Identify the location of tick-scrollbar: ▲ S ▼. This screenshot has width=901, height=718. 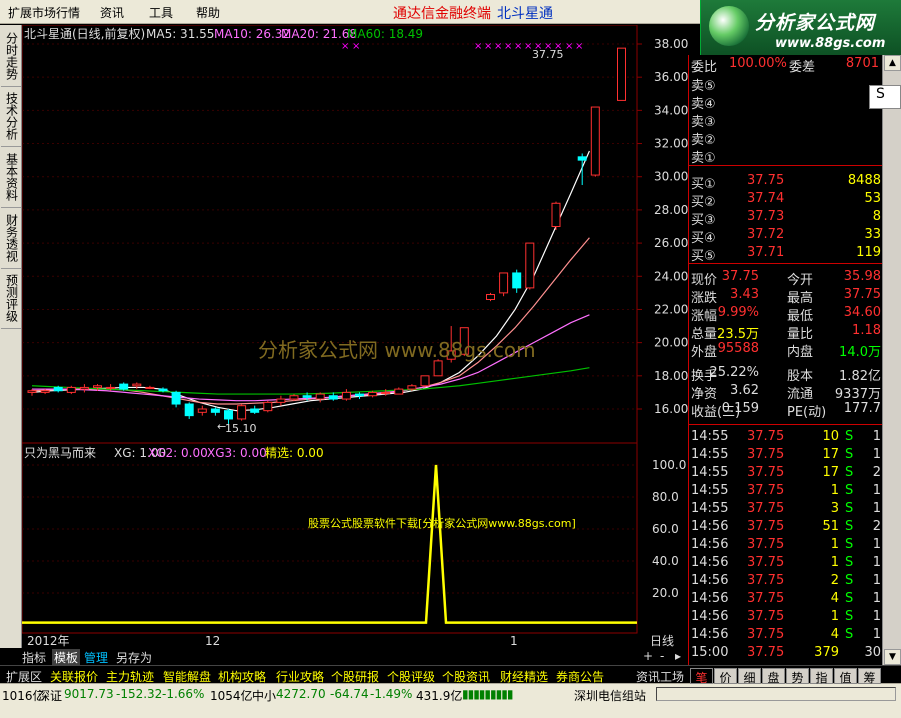
(885, 360).